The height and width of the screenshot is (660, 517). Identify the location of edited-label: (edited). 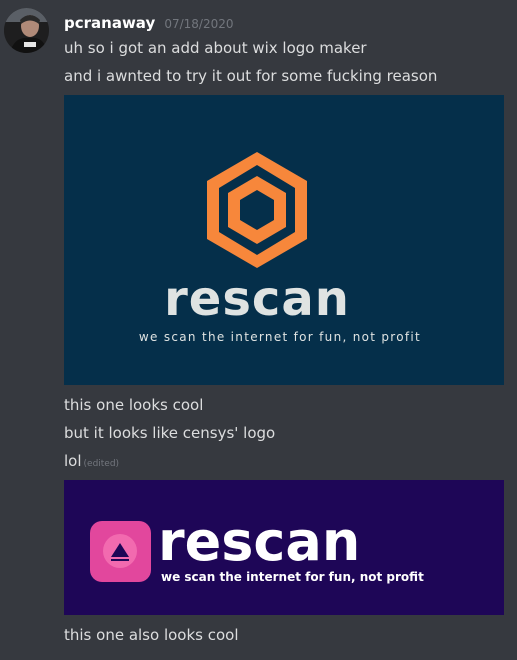
(101, 464).